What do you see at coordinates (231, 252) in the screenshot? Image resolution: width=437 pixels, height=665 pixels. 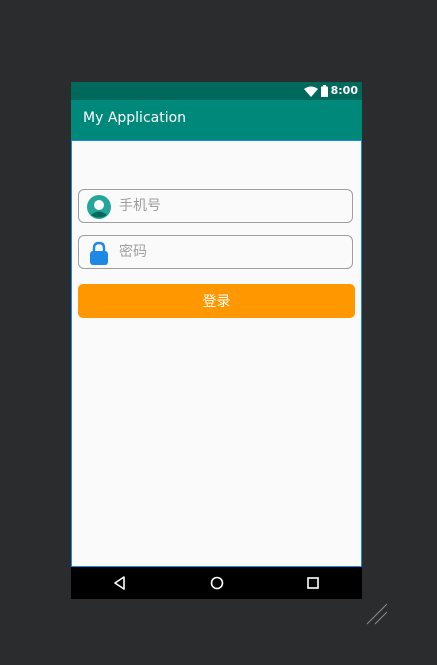 I see `password-input` at bounding box center [231, 252].